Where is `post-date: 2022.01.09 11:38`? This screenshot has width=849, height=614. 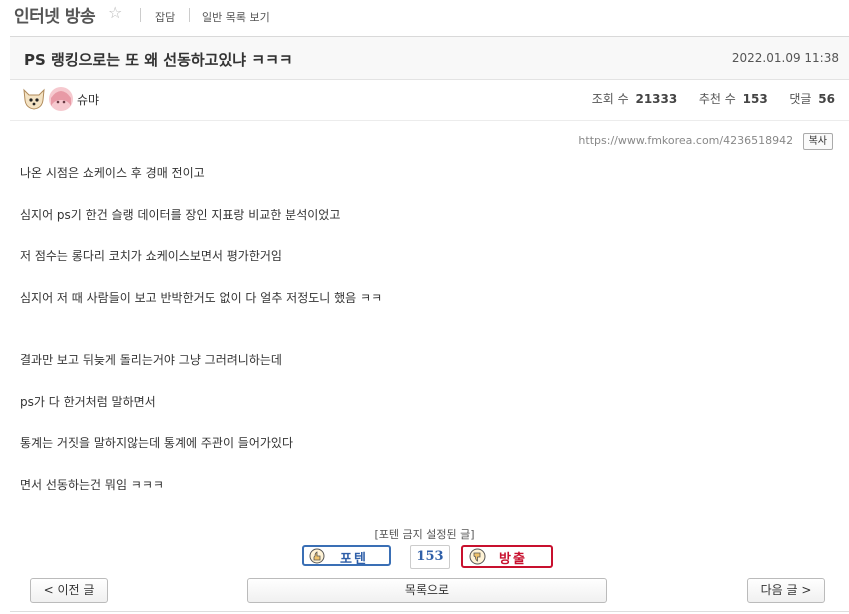
post-date: 2022.01.09 11:38 is located at coordinates (785, 58).